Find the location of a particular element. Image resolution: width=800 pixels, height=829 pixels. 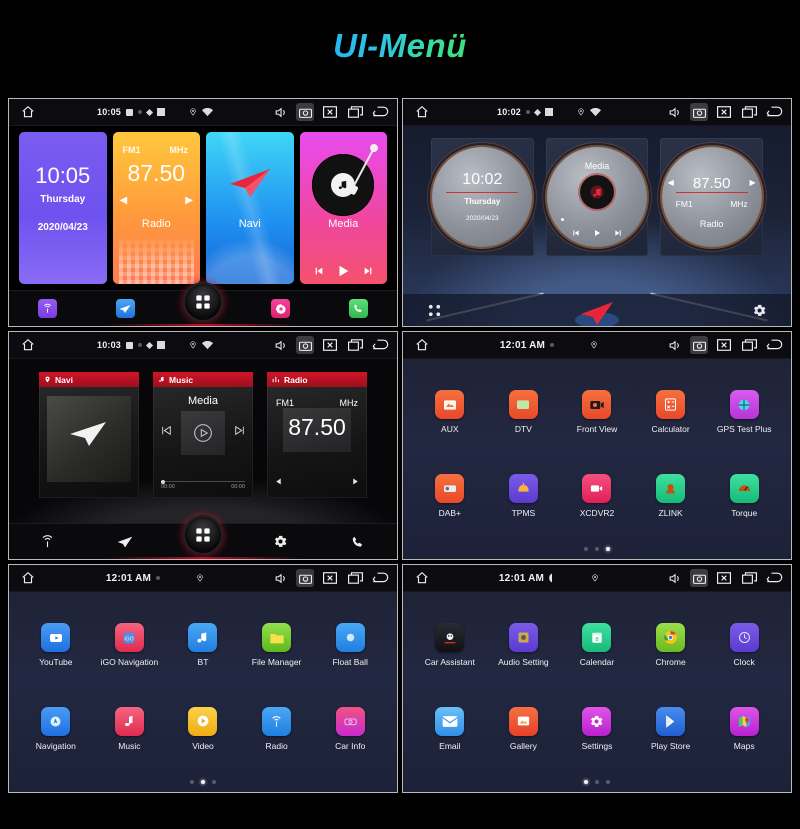

app-item: Radio is located at coordinates (277, 729).